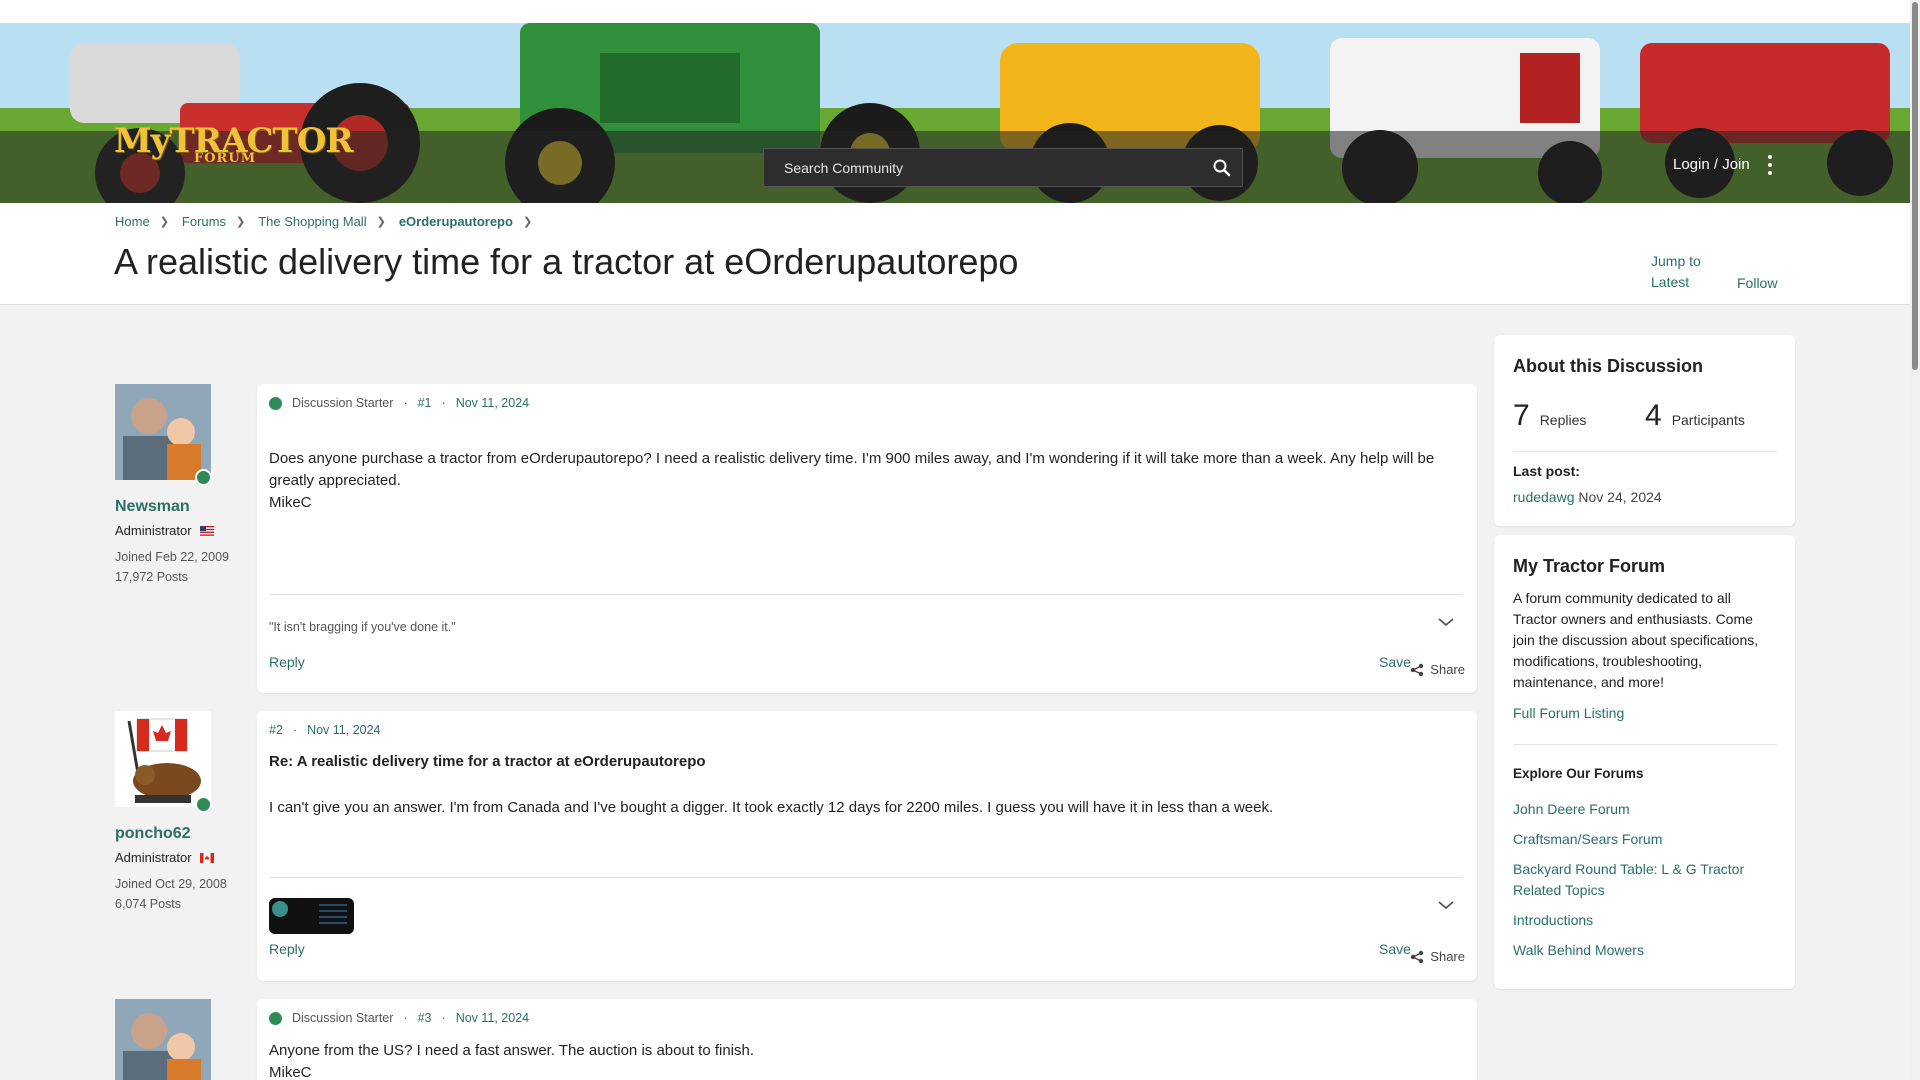 This screenshot has height=1080, width=1920. I want to click on forum-link-john-deere: John Deere Forum, so click(1640, 809).